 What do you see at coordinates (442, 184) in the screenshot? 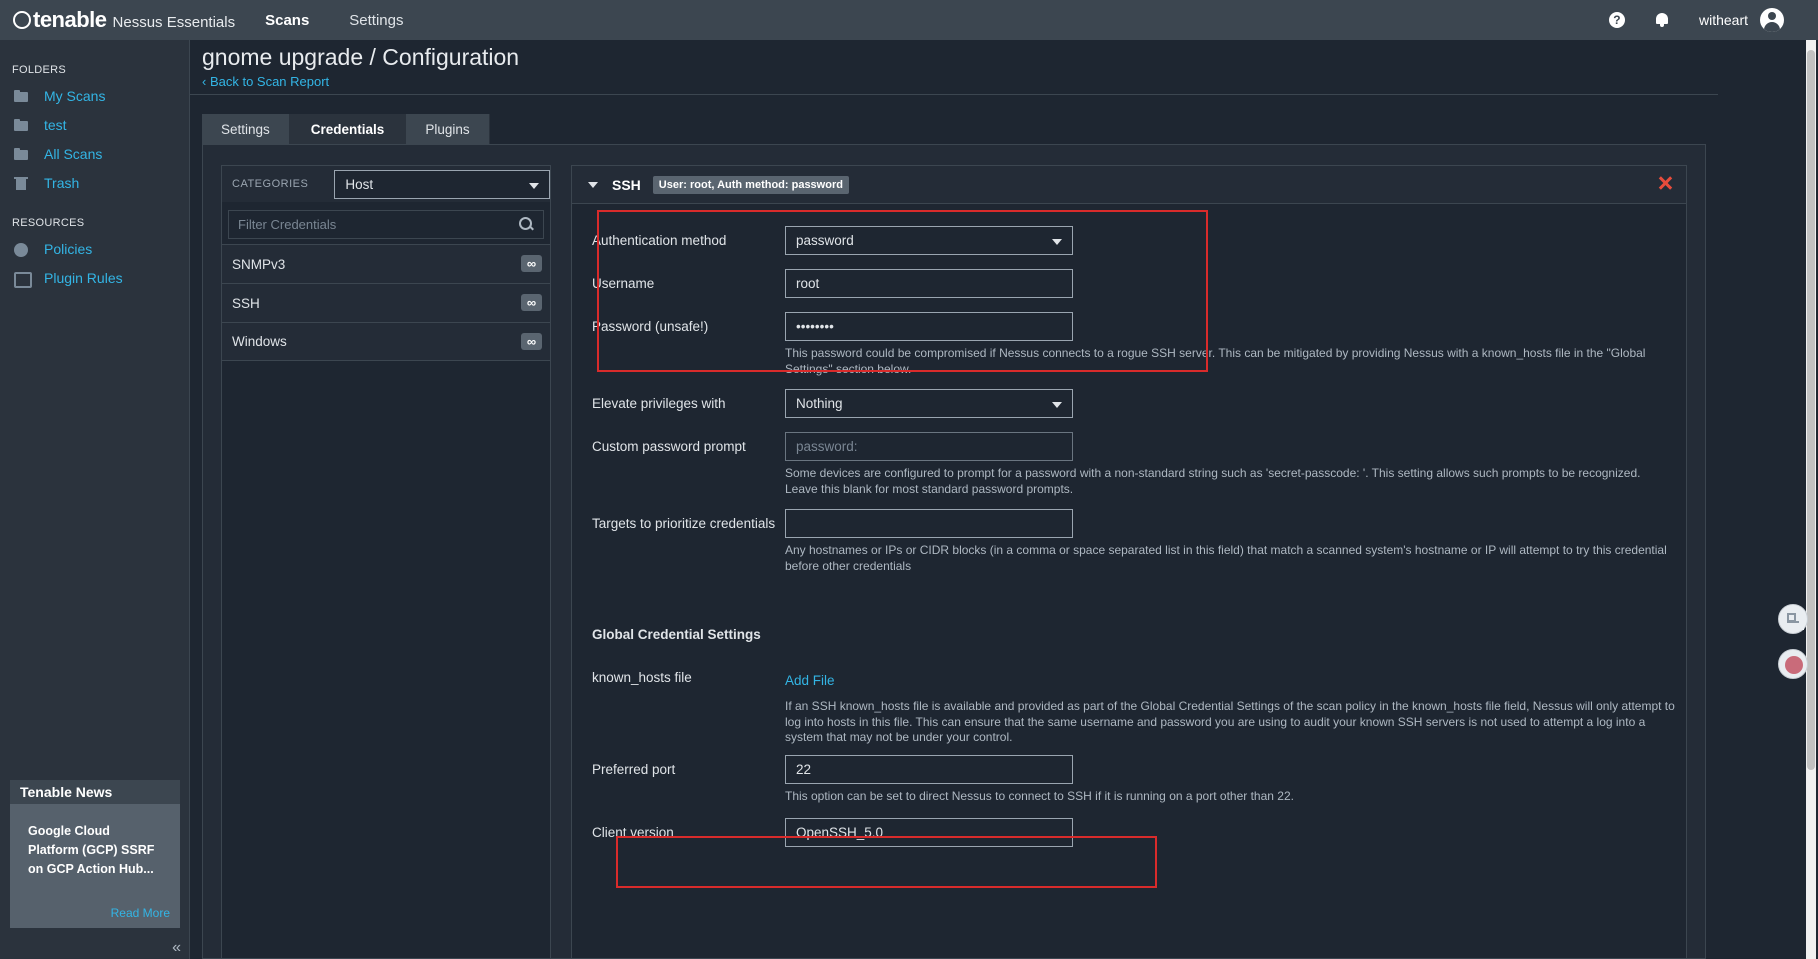
I see `category-select: Host` at bounding box center [442, 184].